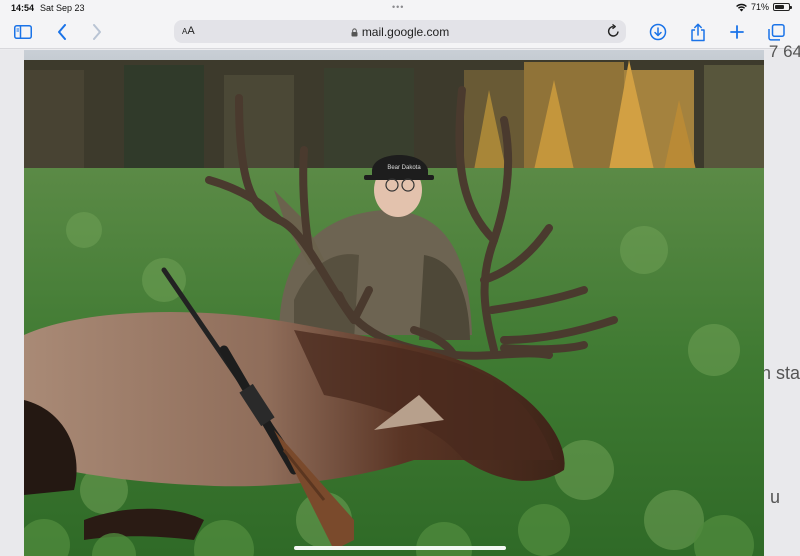 The height and width of the screenshot is (556, 800). I want to click on status-right: 71%, so click(764, 7).